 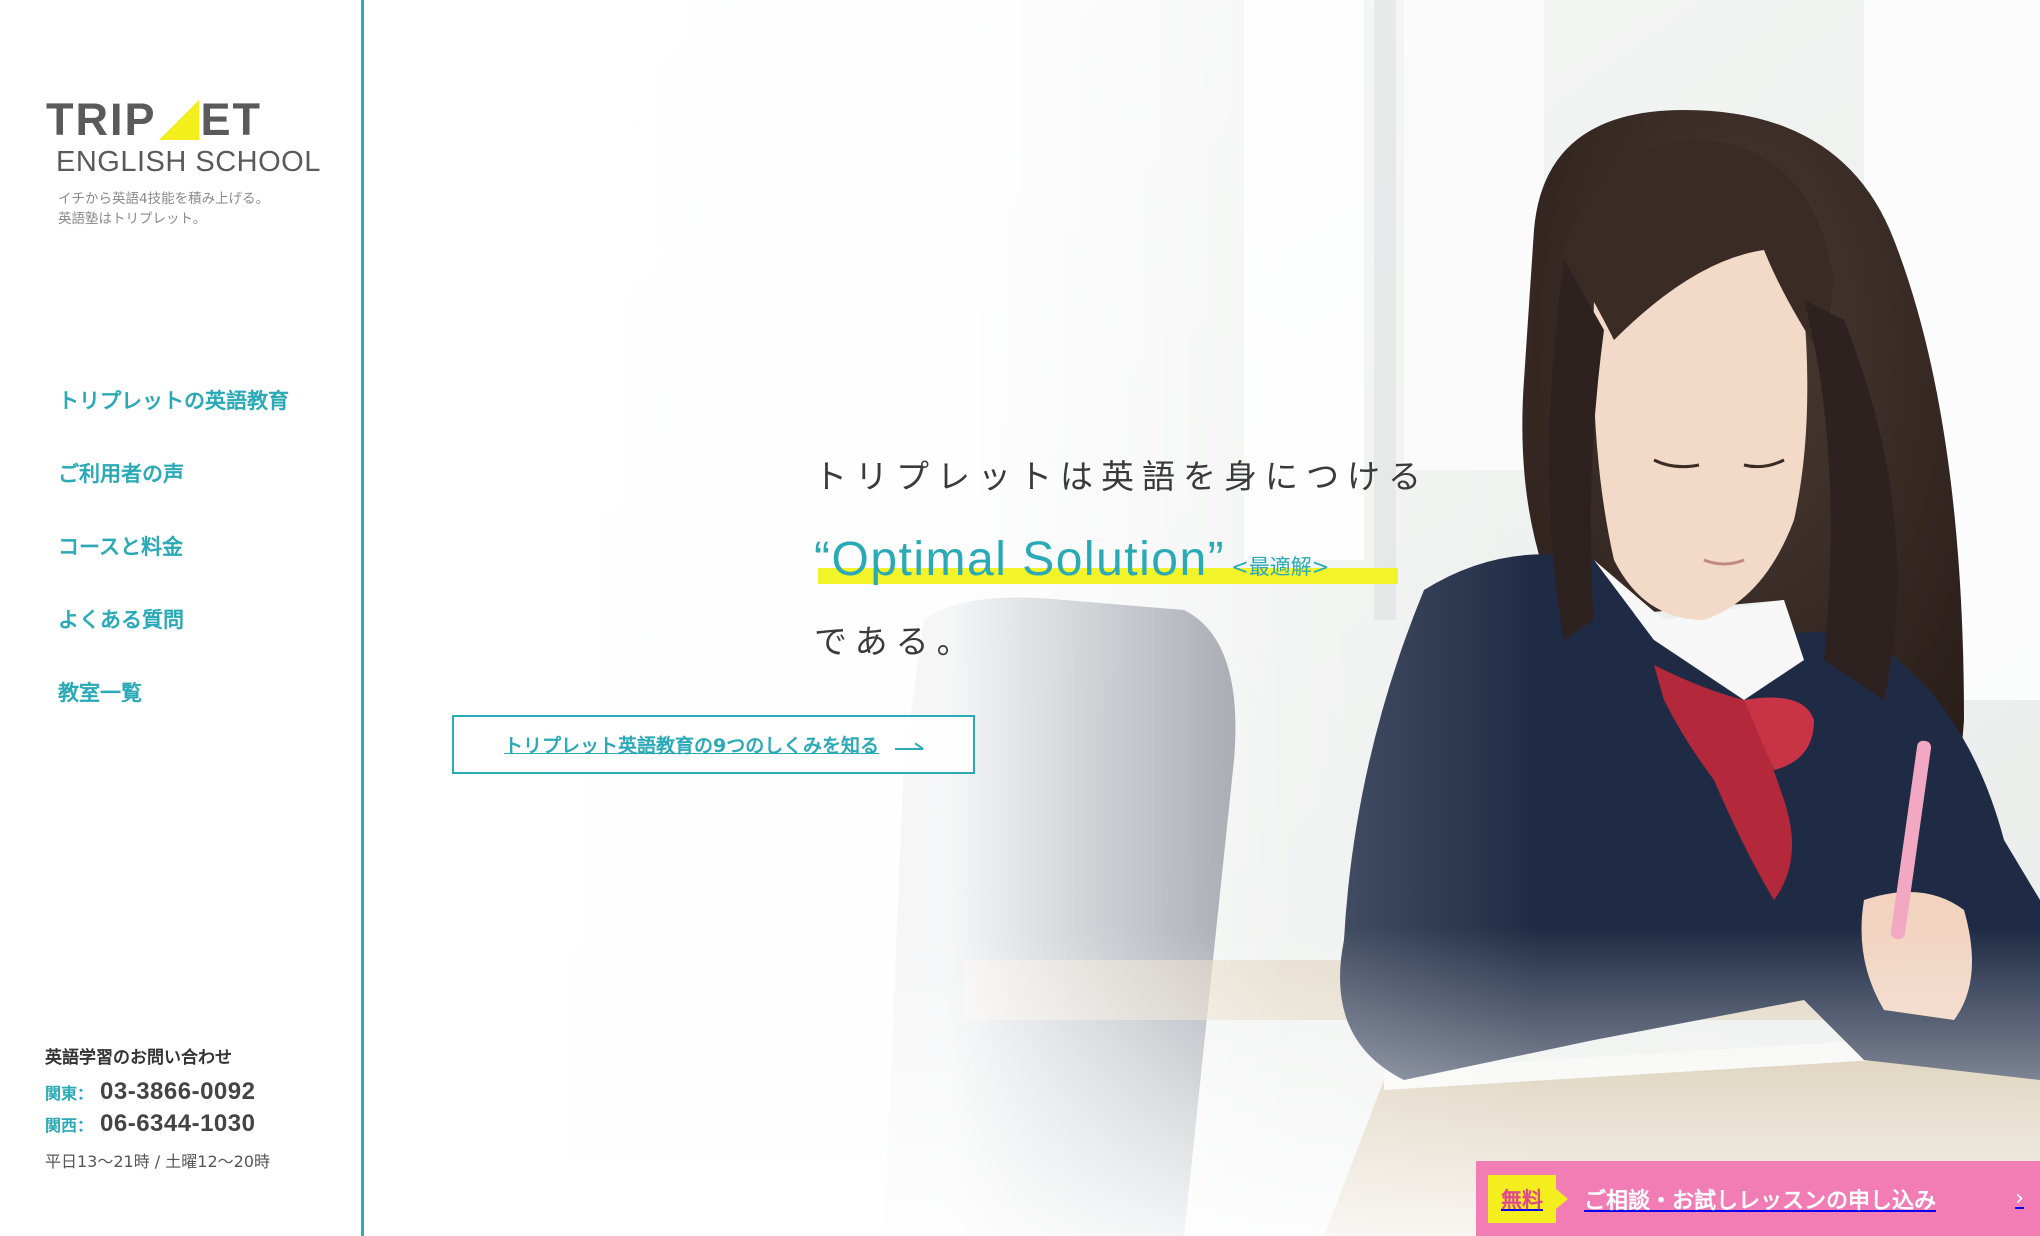 I want to click on business-hours: 平日13〜21時 / 土曜12〜20時, so click(x=158, y=1161).